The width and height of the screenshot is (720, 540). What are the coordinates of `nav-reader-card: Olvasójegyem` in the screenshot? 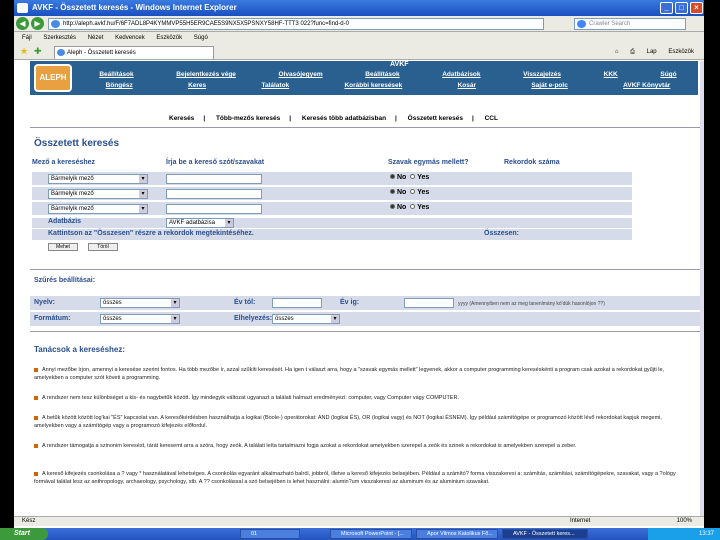 It's located at (301, 76).